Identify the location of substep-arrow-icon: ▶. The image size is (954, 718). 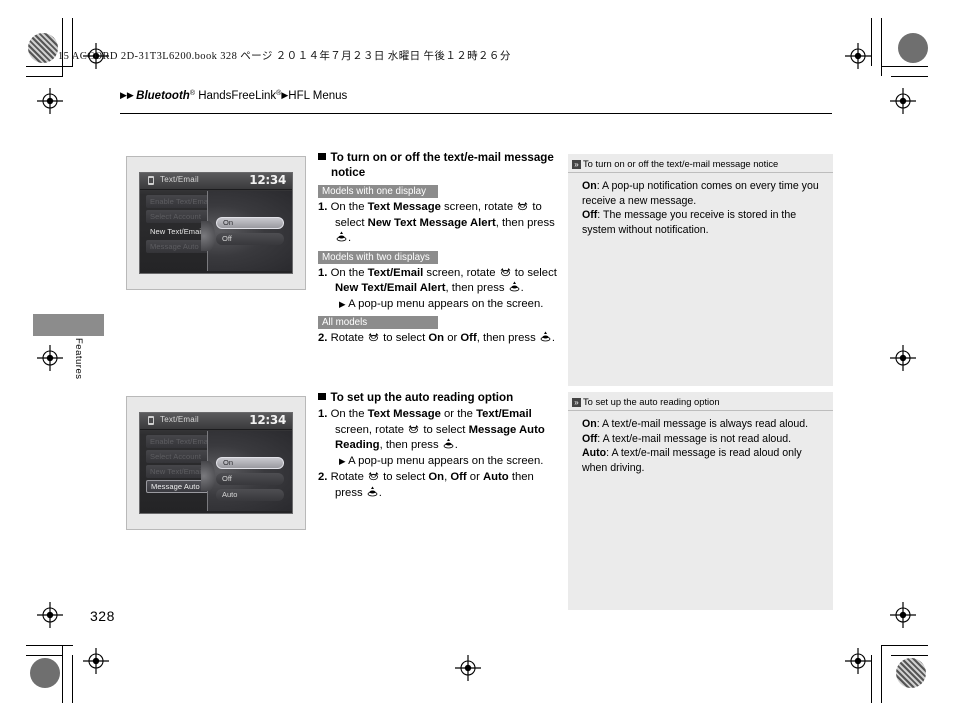
(342, 303).